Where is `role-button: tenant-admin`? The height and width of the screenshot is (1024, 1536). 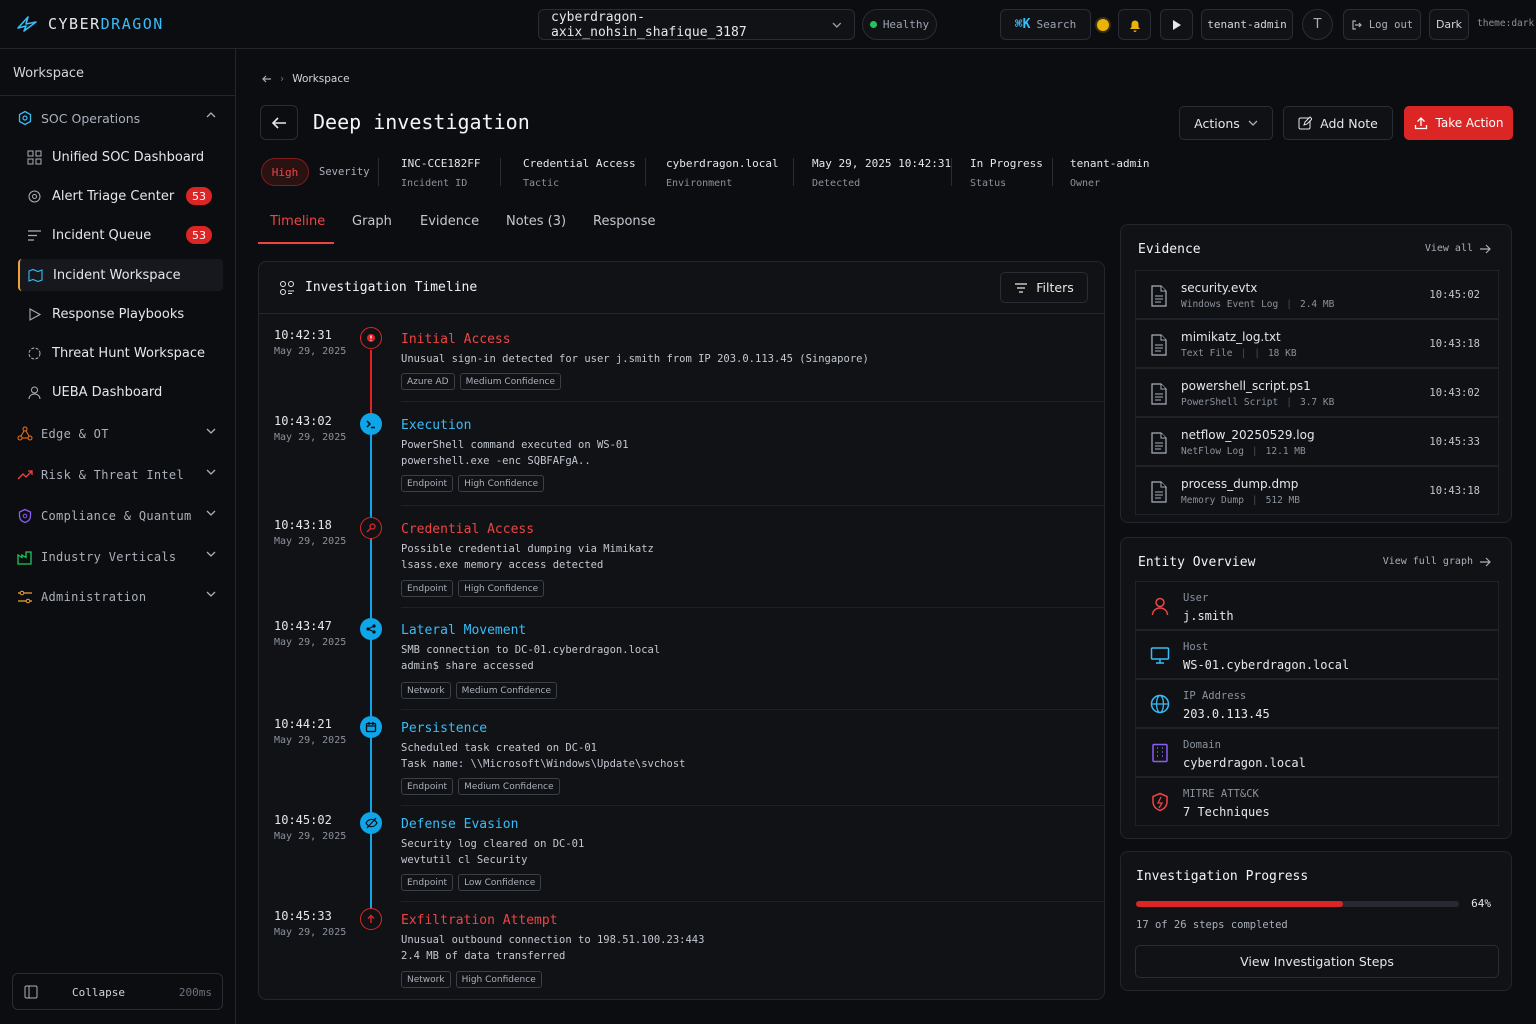
role-button: tenant-admin is located at coordinates (1247, 24).